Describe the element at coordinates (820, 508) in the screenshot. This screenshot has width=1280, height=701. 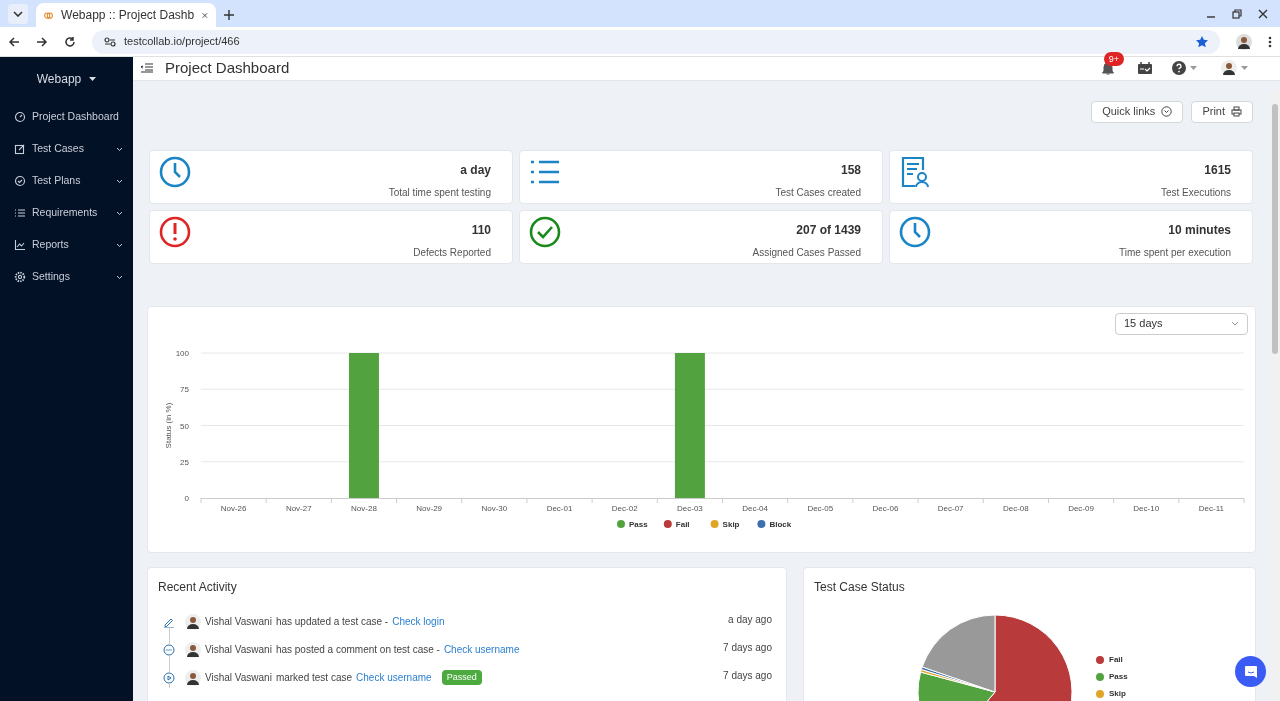
I see `axis-tick-label: Dec-05` at that location.